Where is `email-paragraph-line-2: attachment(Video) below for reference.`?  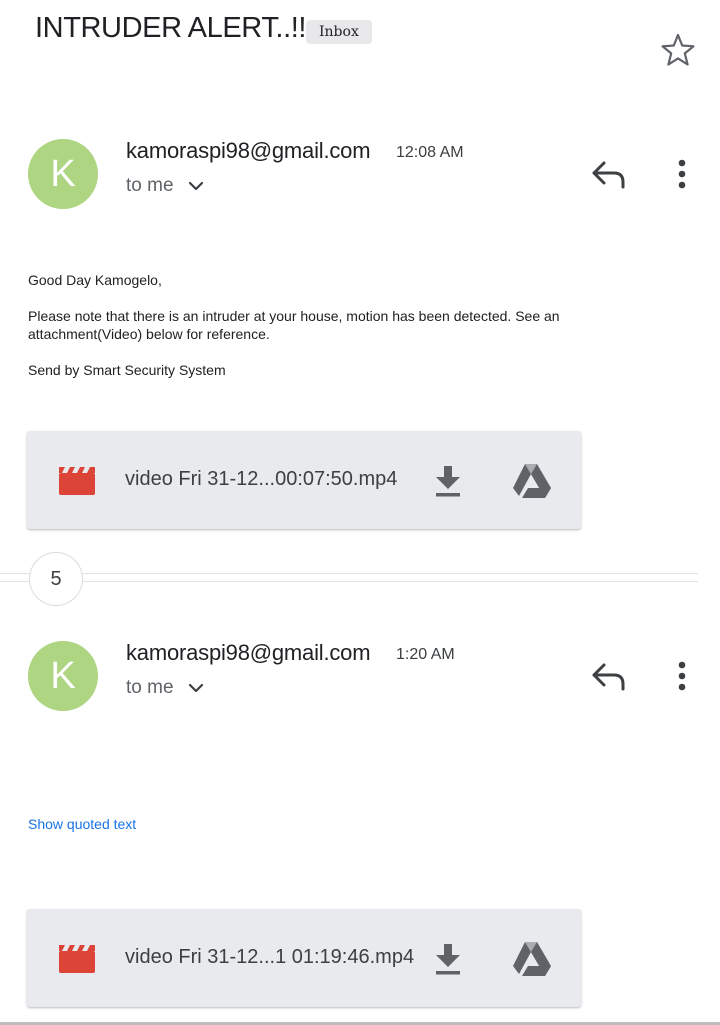
email-paragraph-line-2: attachment(Video) below for reference. is located at coordinates (149, 334).